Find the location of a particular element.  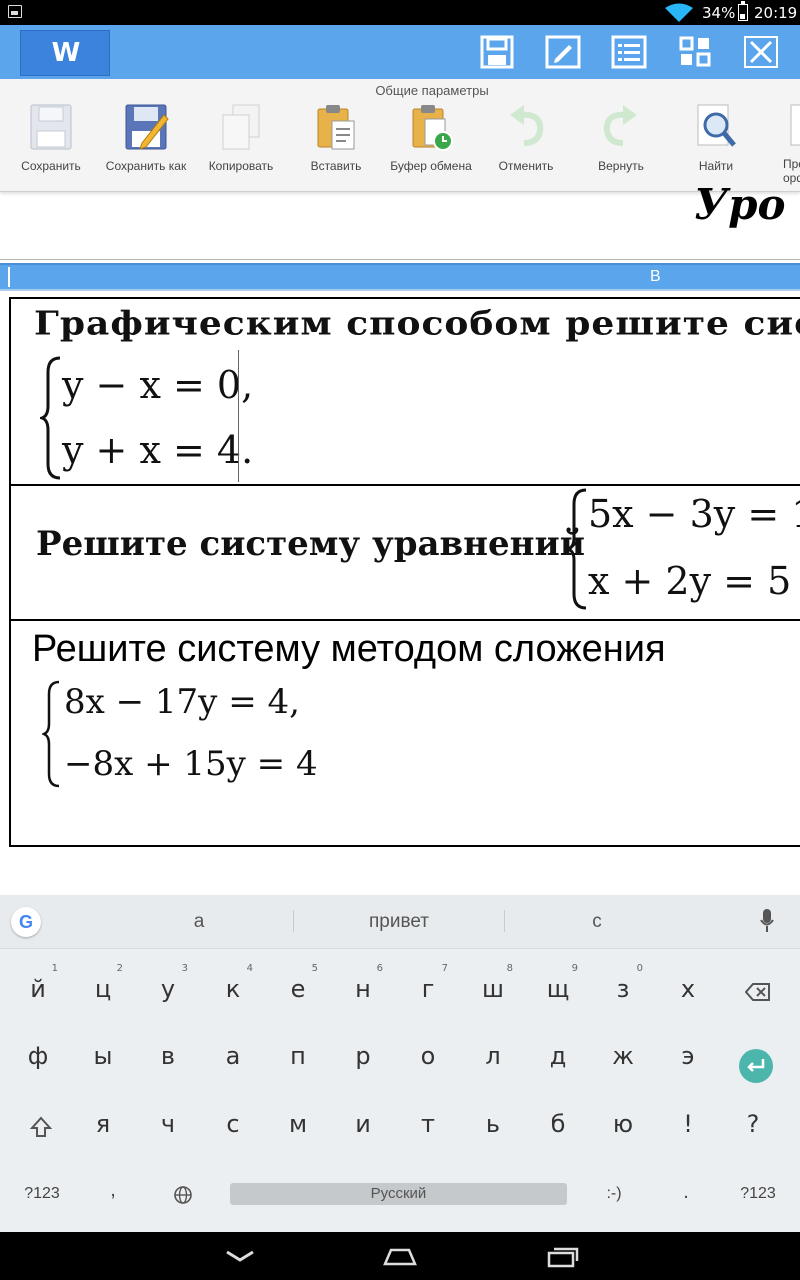

key-row3-9: ! is located at coordinates (688, 1126).